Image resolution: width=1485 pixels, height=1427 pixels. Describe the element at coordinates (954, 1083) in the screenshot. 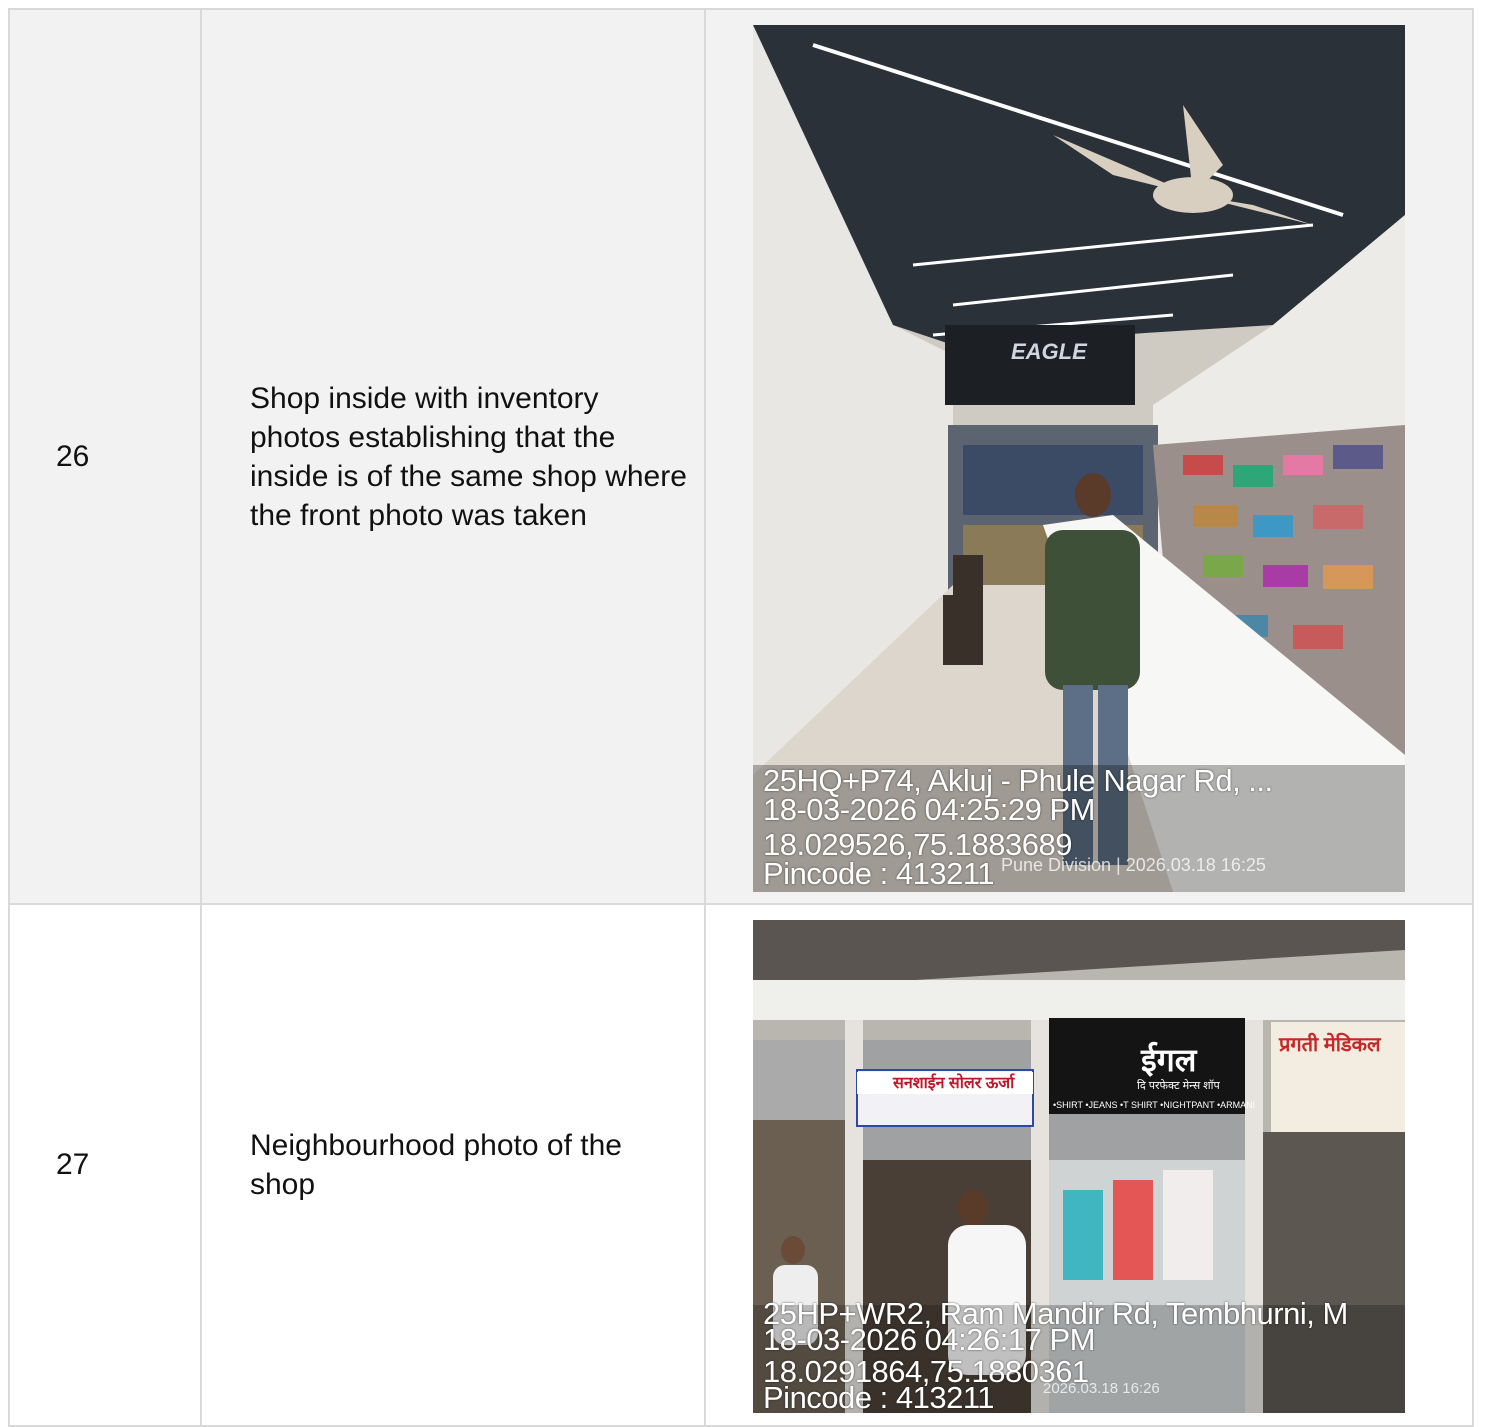

I see `solar-sign-text: सनशाईन सोलर ऊर्जा` at that location.